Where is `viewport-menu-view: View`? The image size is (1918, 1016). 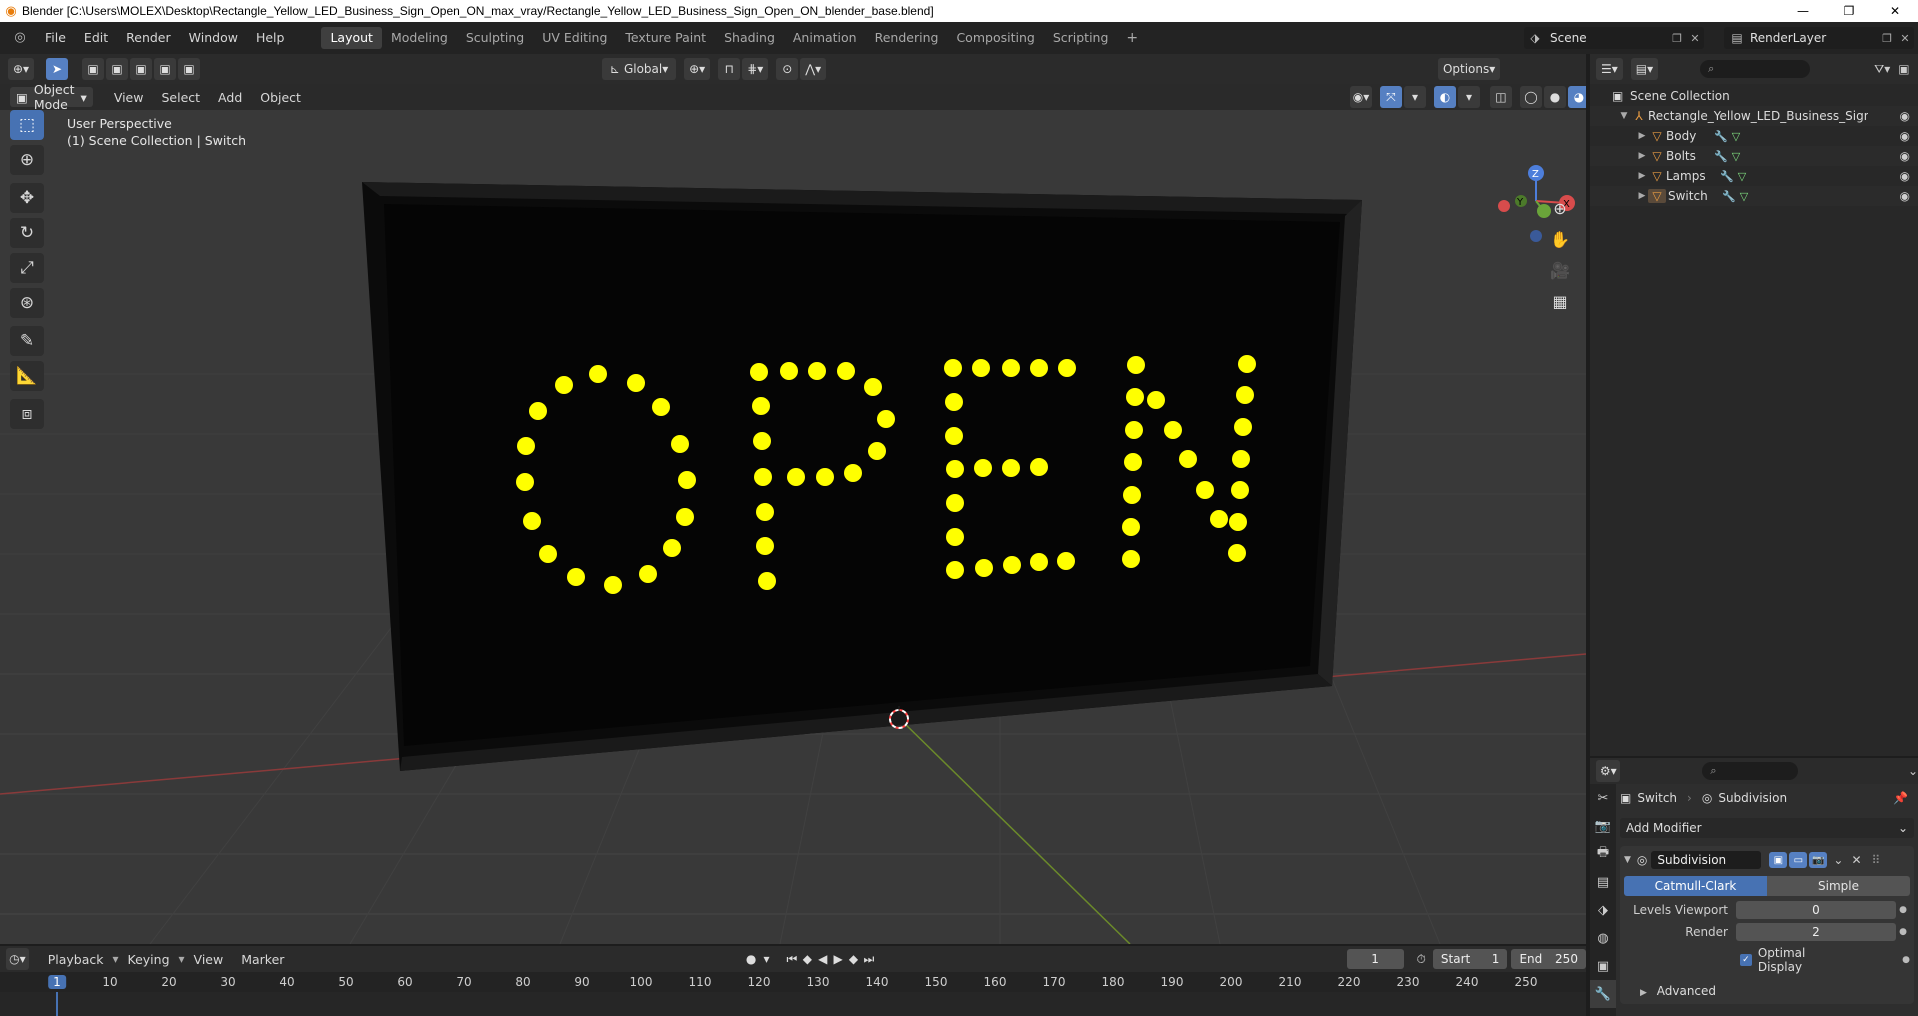
viewport-menu-view: View is located at coordinates (129, 97).